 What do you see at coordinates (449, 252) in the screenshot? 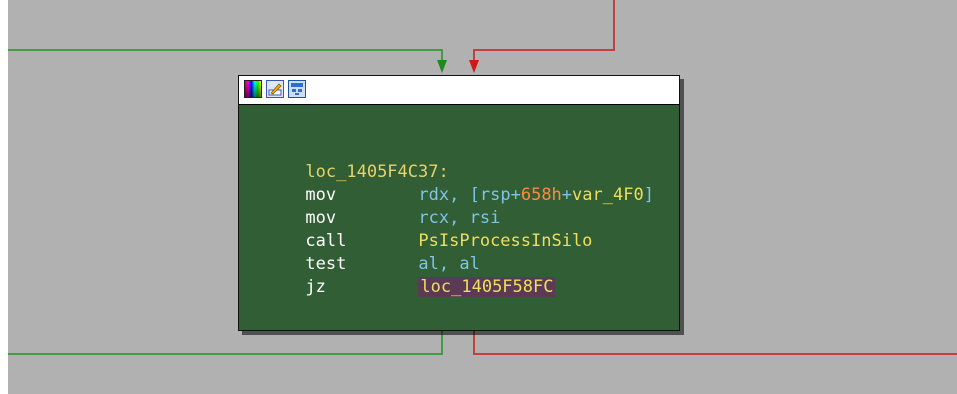
I see `instruction-line: test al, al` at bounding box center [449, 252].